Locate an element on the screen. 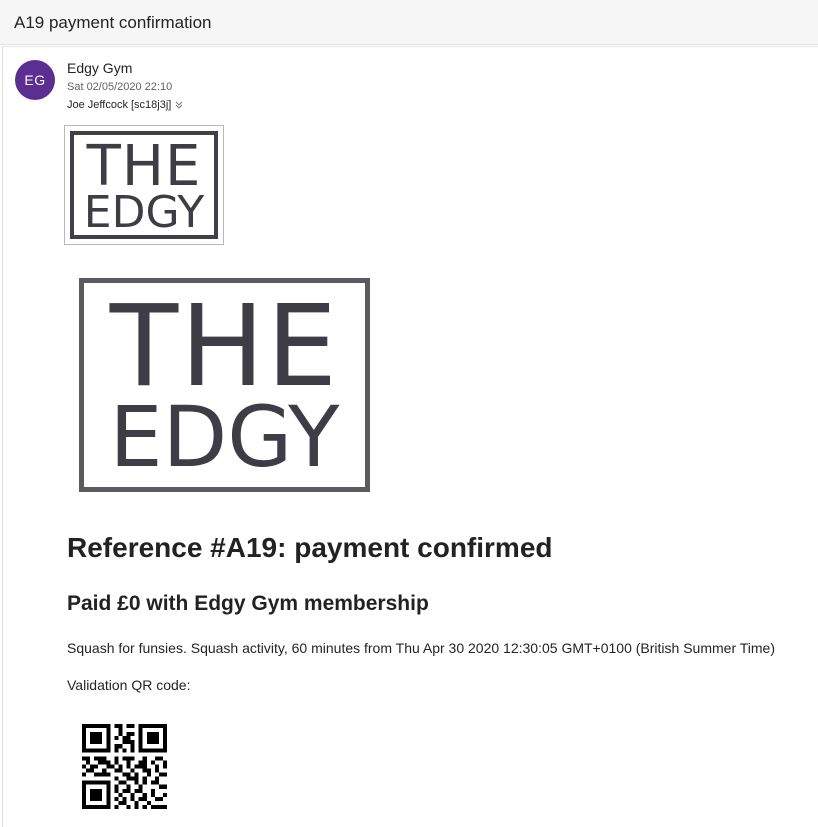 This screenshot has width=818, height=827. reference-heading: Reference #A19: payment confirmed is located at coordinates (310, 547).